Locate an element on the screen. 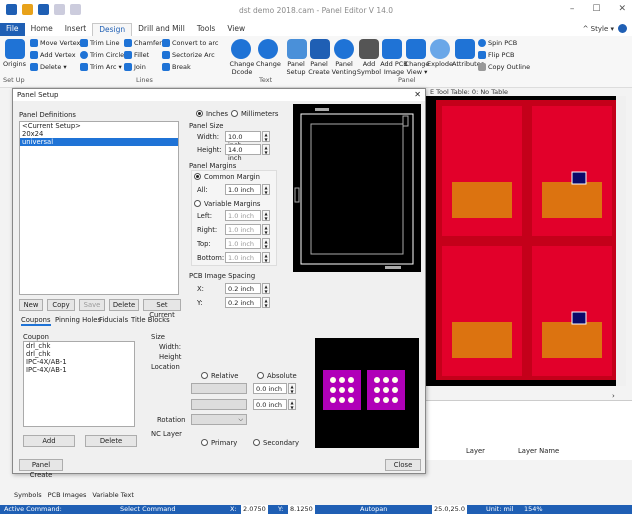 This screenshot has height=514, width=632. coupon-list: drl_chk drl_chk IPC-4X/AB-1 IPC-4X/AB-1 is located at coordinates (79, 384).